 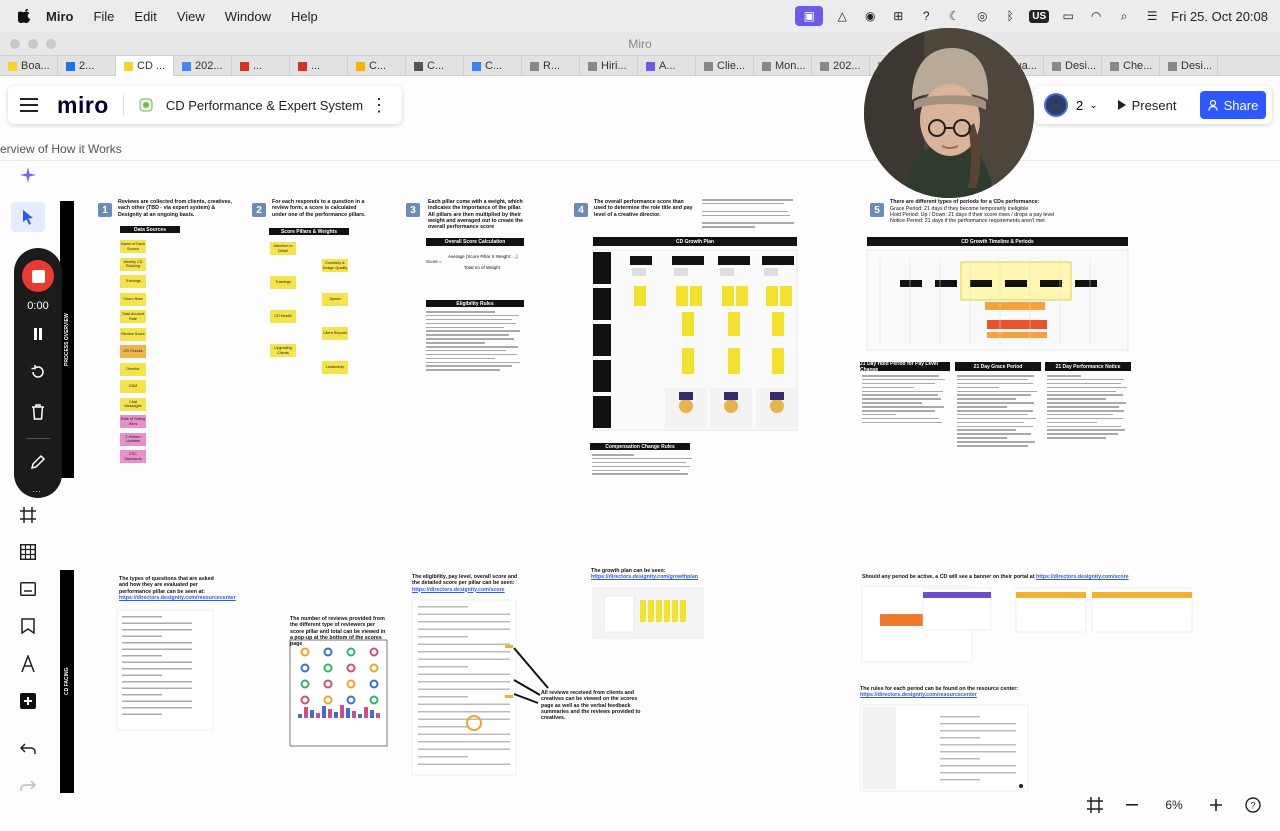 What do you see at coordinates (29, 105) in the screenshot?
I see `main-menu-icon` at bounding box center [29, 105].